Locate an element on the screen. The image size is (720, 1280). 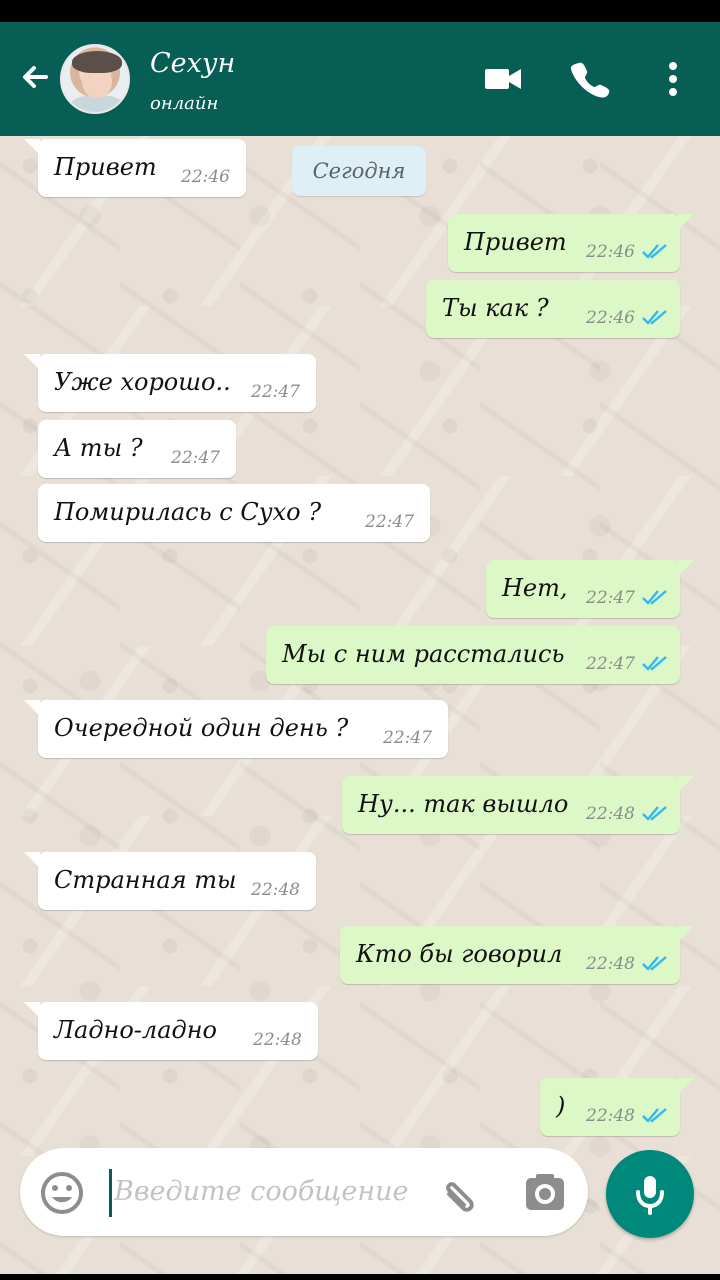
status-bar is located at coordinates (360, 11).